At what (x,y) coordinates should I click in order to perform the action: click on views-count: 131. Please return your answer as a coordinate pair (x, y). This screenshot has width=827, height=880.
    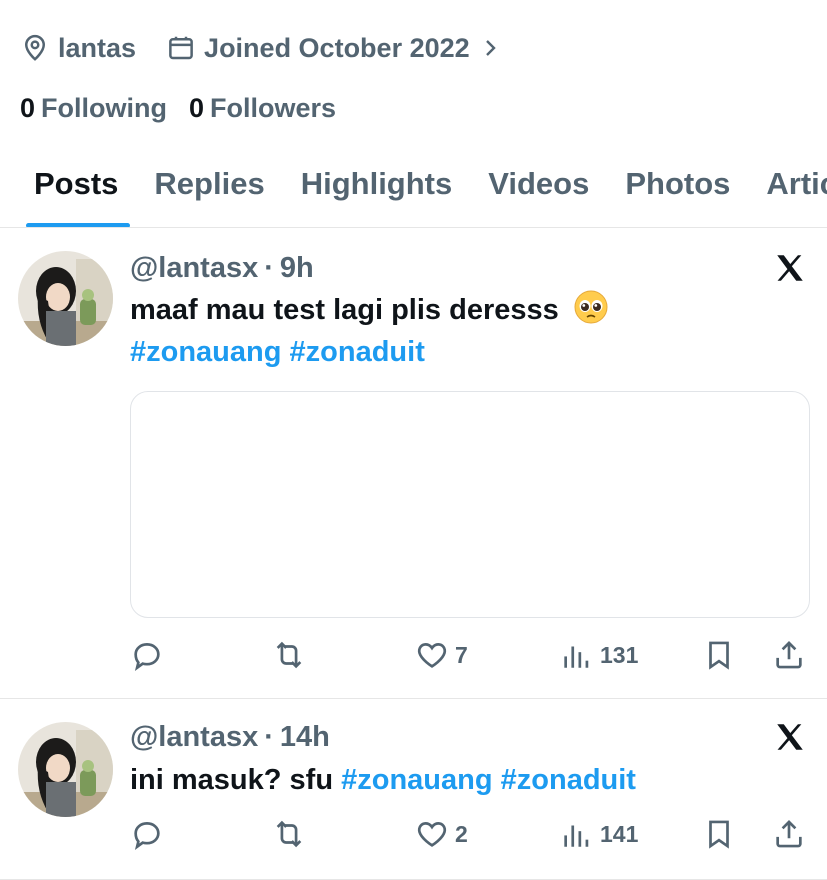
    Looking at the image, I should click on (619, 654).